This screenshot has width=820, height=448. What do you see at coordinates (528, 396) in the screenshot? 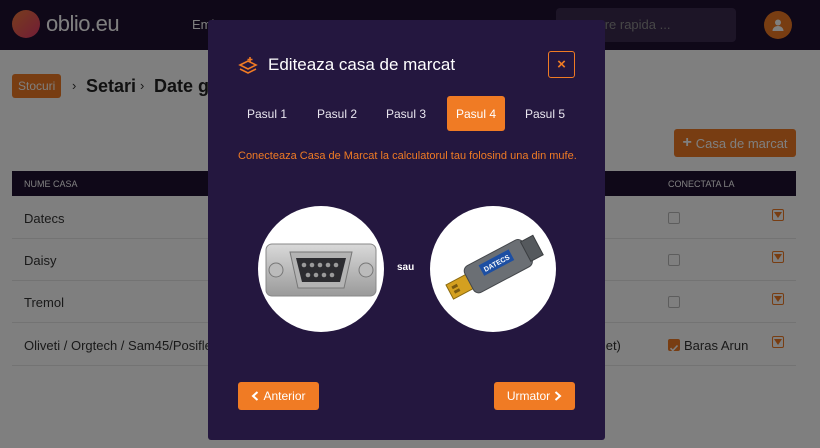
I see `next-button-label: Urmator` at bounding box center [528, 396].